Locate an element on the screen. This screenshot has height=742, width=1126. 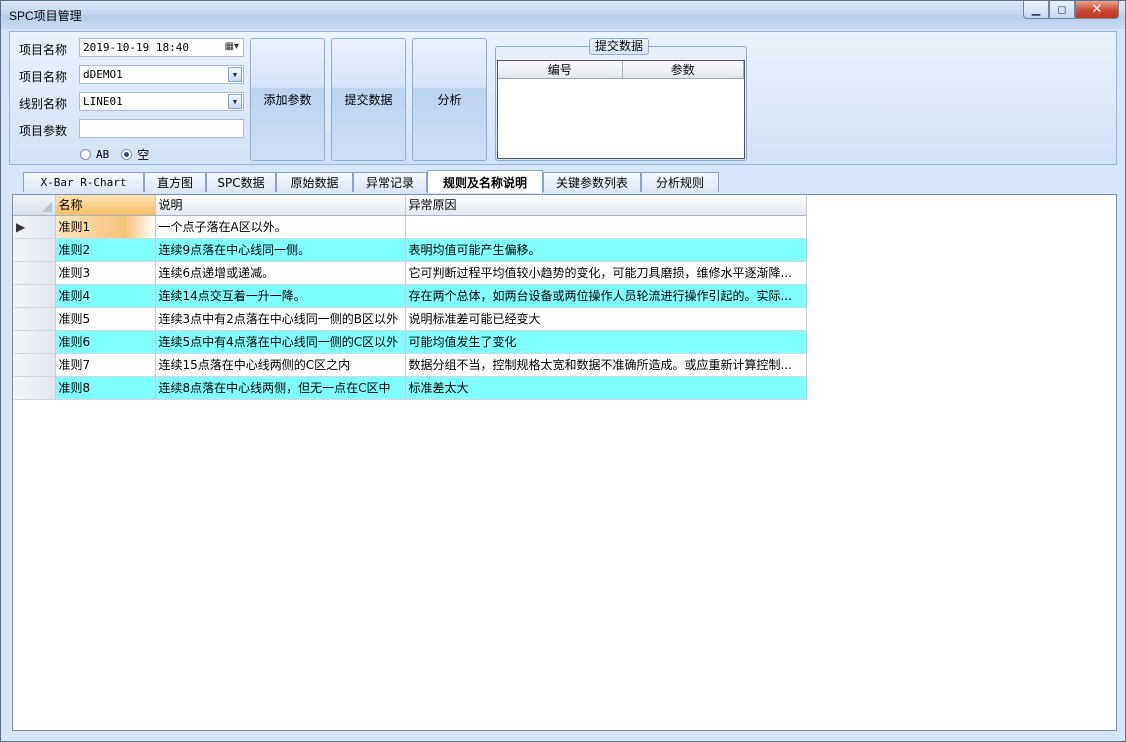
project-param-label: 项目参数 is located at coordinates (43, 131).